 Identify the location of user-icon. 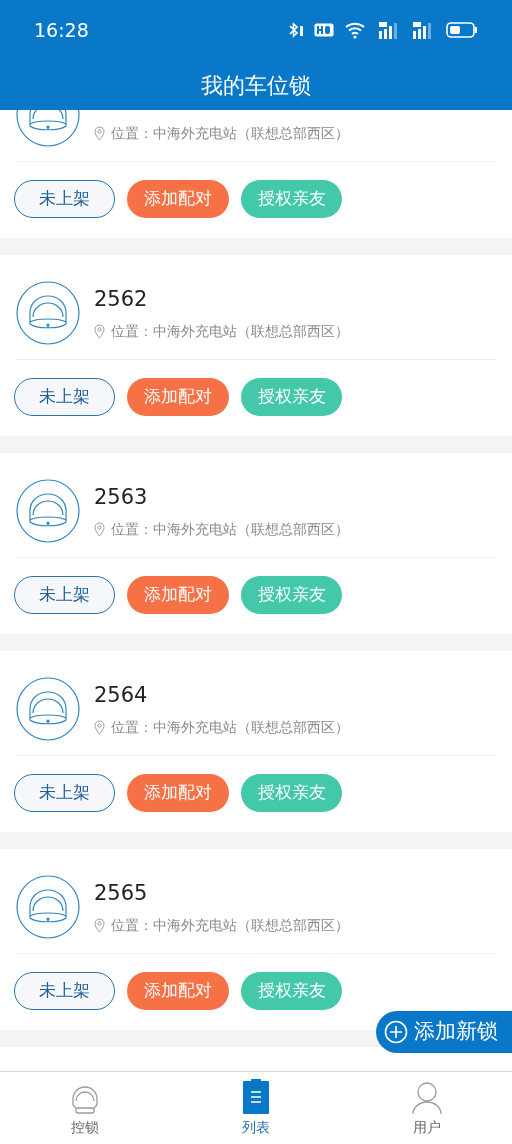
(426, 1098).